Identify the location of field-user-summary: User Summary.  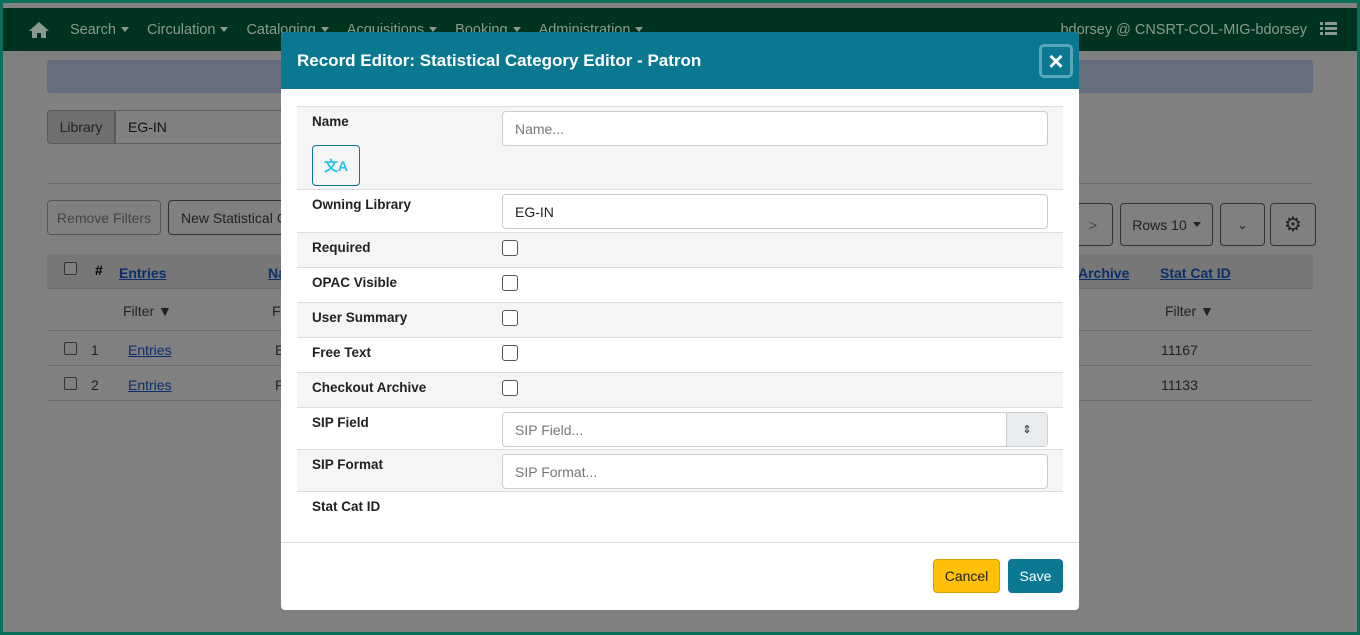
(680, 319).